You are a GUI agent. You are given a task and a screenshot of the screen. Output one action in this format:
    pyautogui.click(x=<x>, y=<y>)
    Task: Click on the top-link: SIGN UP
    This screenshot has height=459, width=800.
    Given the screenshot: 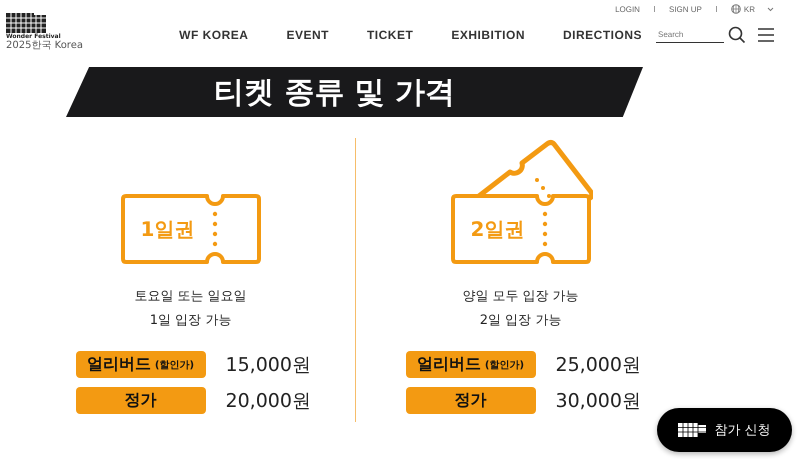 What is the action you would take?
    pyautogui.click(x=685, y=9)
    